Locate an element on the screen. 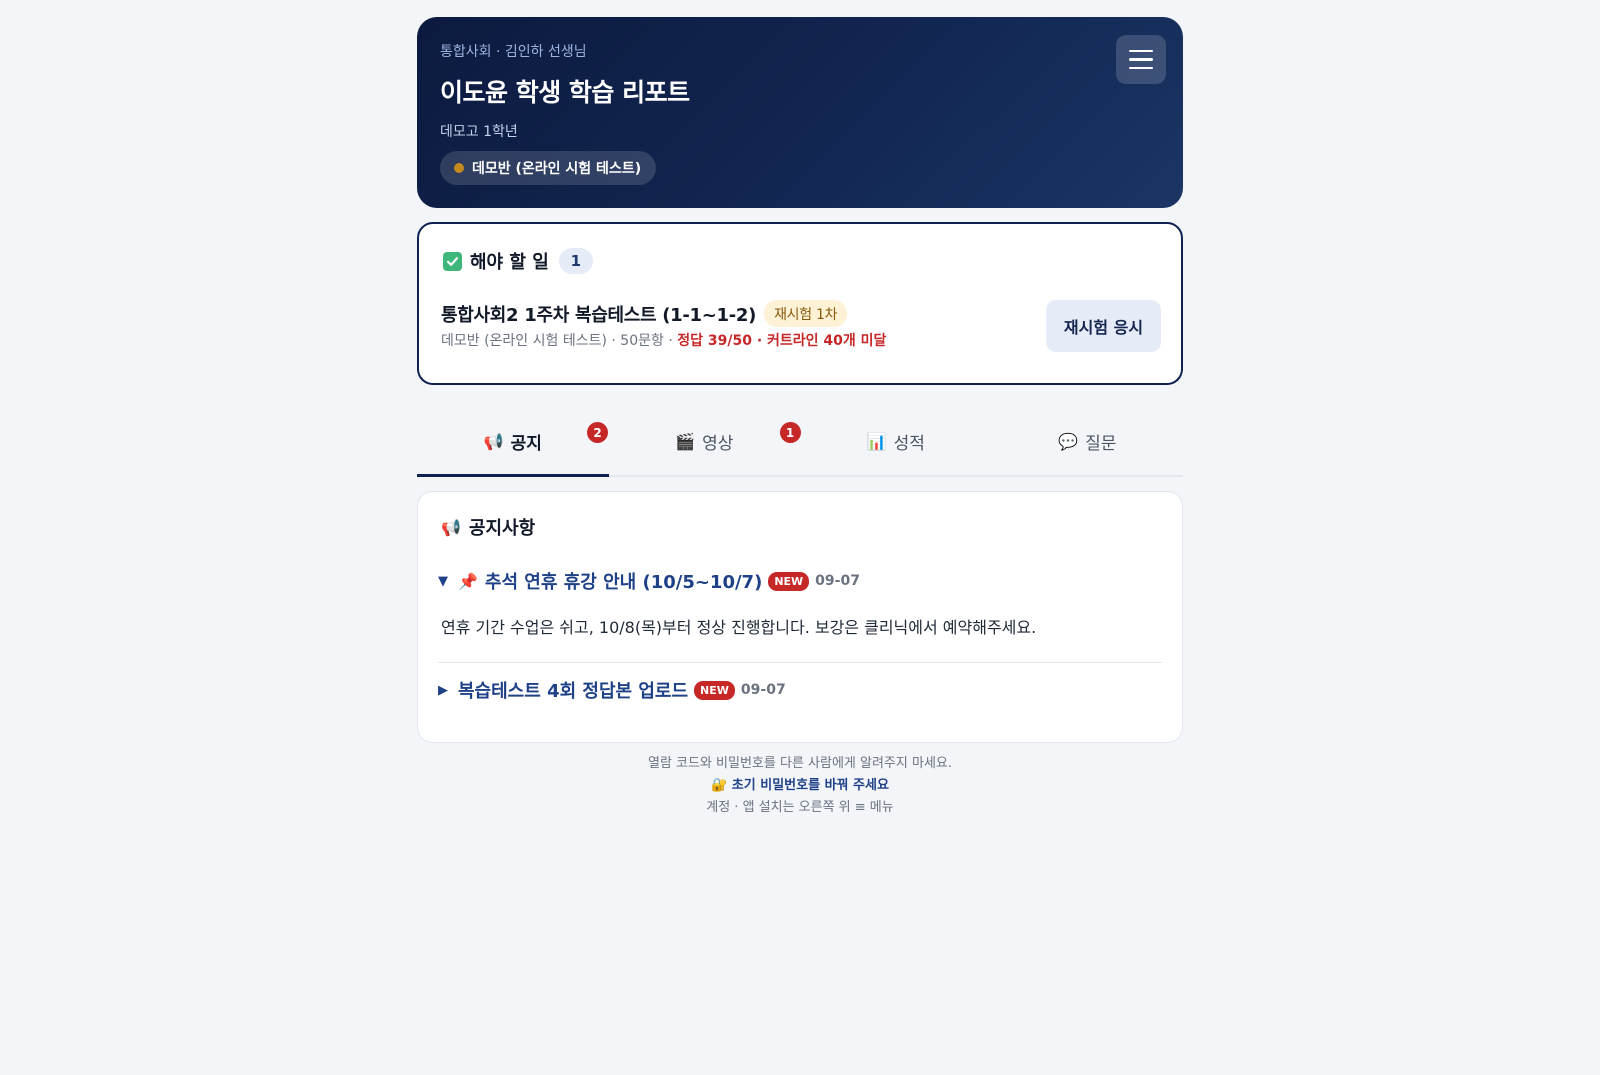  notice-title: 공지사항 is located at coordinates (502, 528).